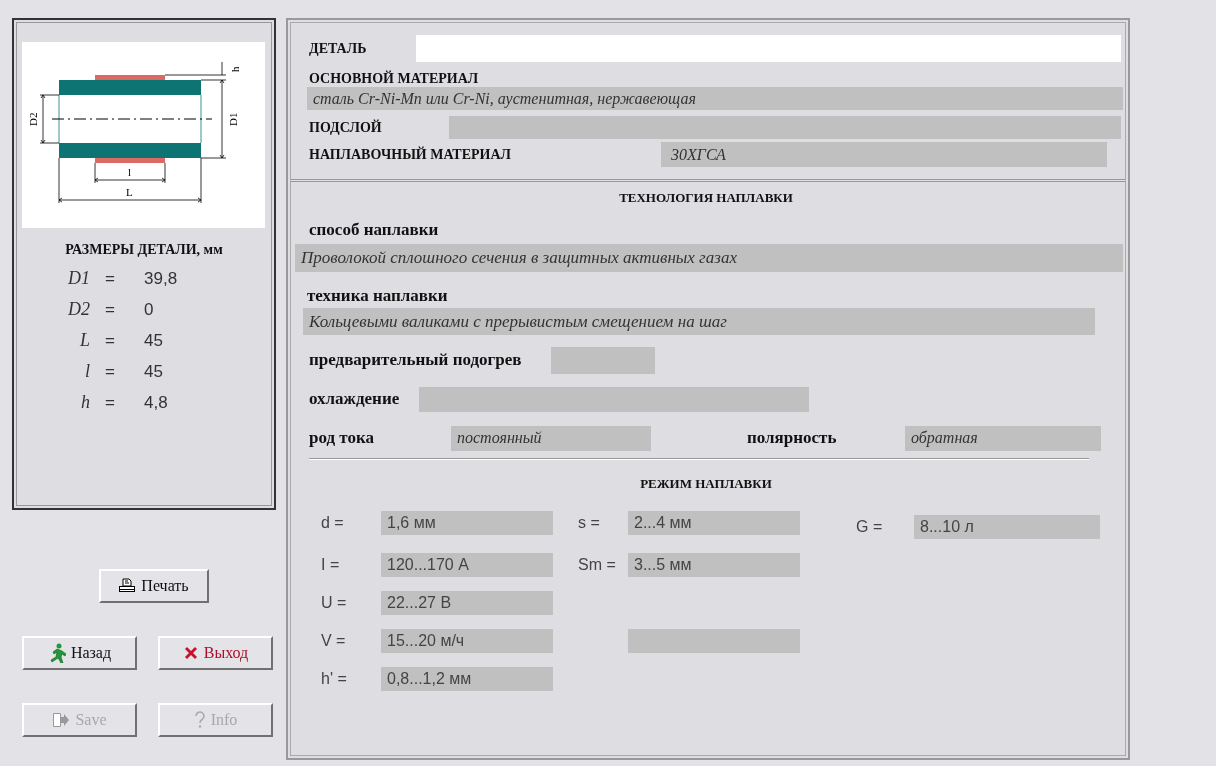 The height and width of the screenshot is (766, 1216). Describe the element at coordinates (467, 679) in the screenshot. I see `parameter-field: 0,8...1,2 мм` at that location.